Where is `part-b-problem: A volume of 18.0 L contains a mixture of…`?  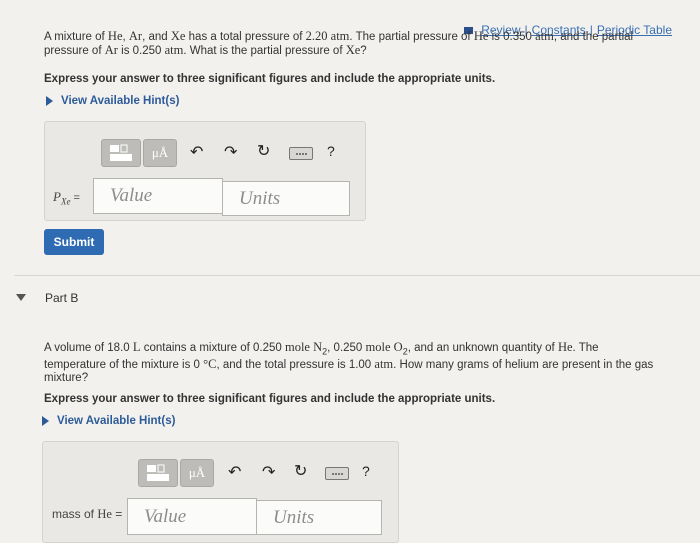
part-b-problem: A volume of 18.0 L contains a mixture of… is located at coordinates (349, 362).